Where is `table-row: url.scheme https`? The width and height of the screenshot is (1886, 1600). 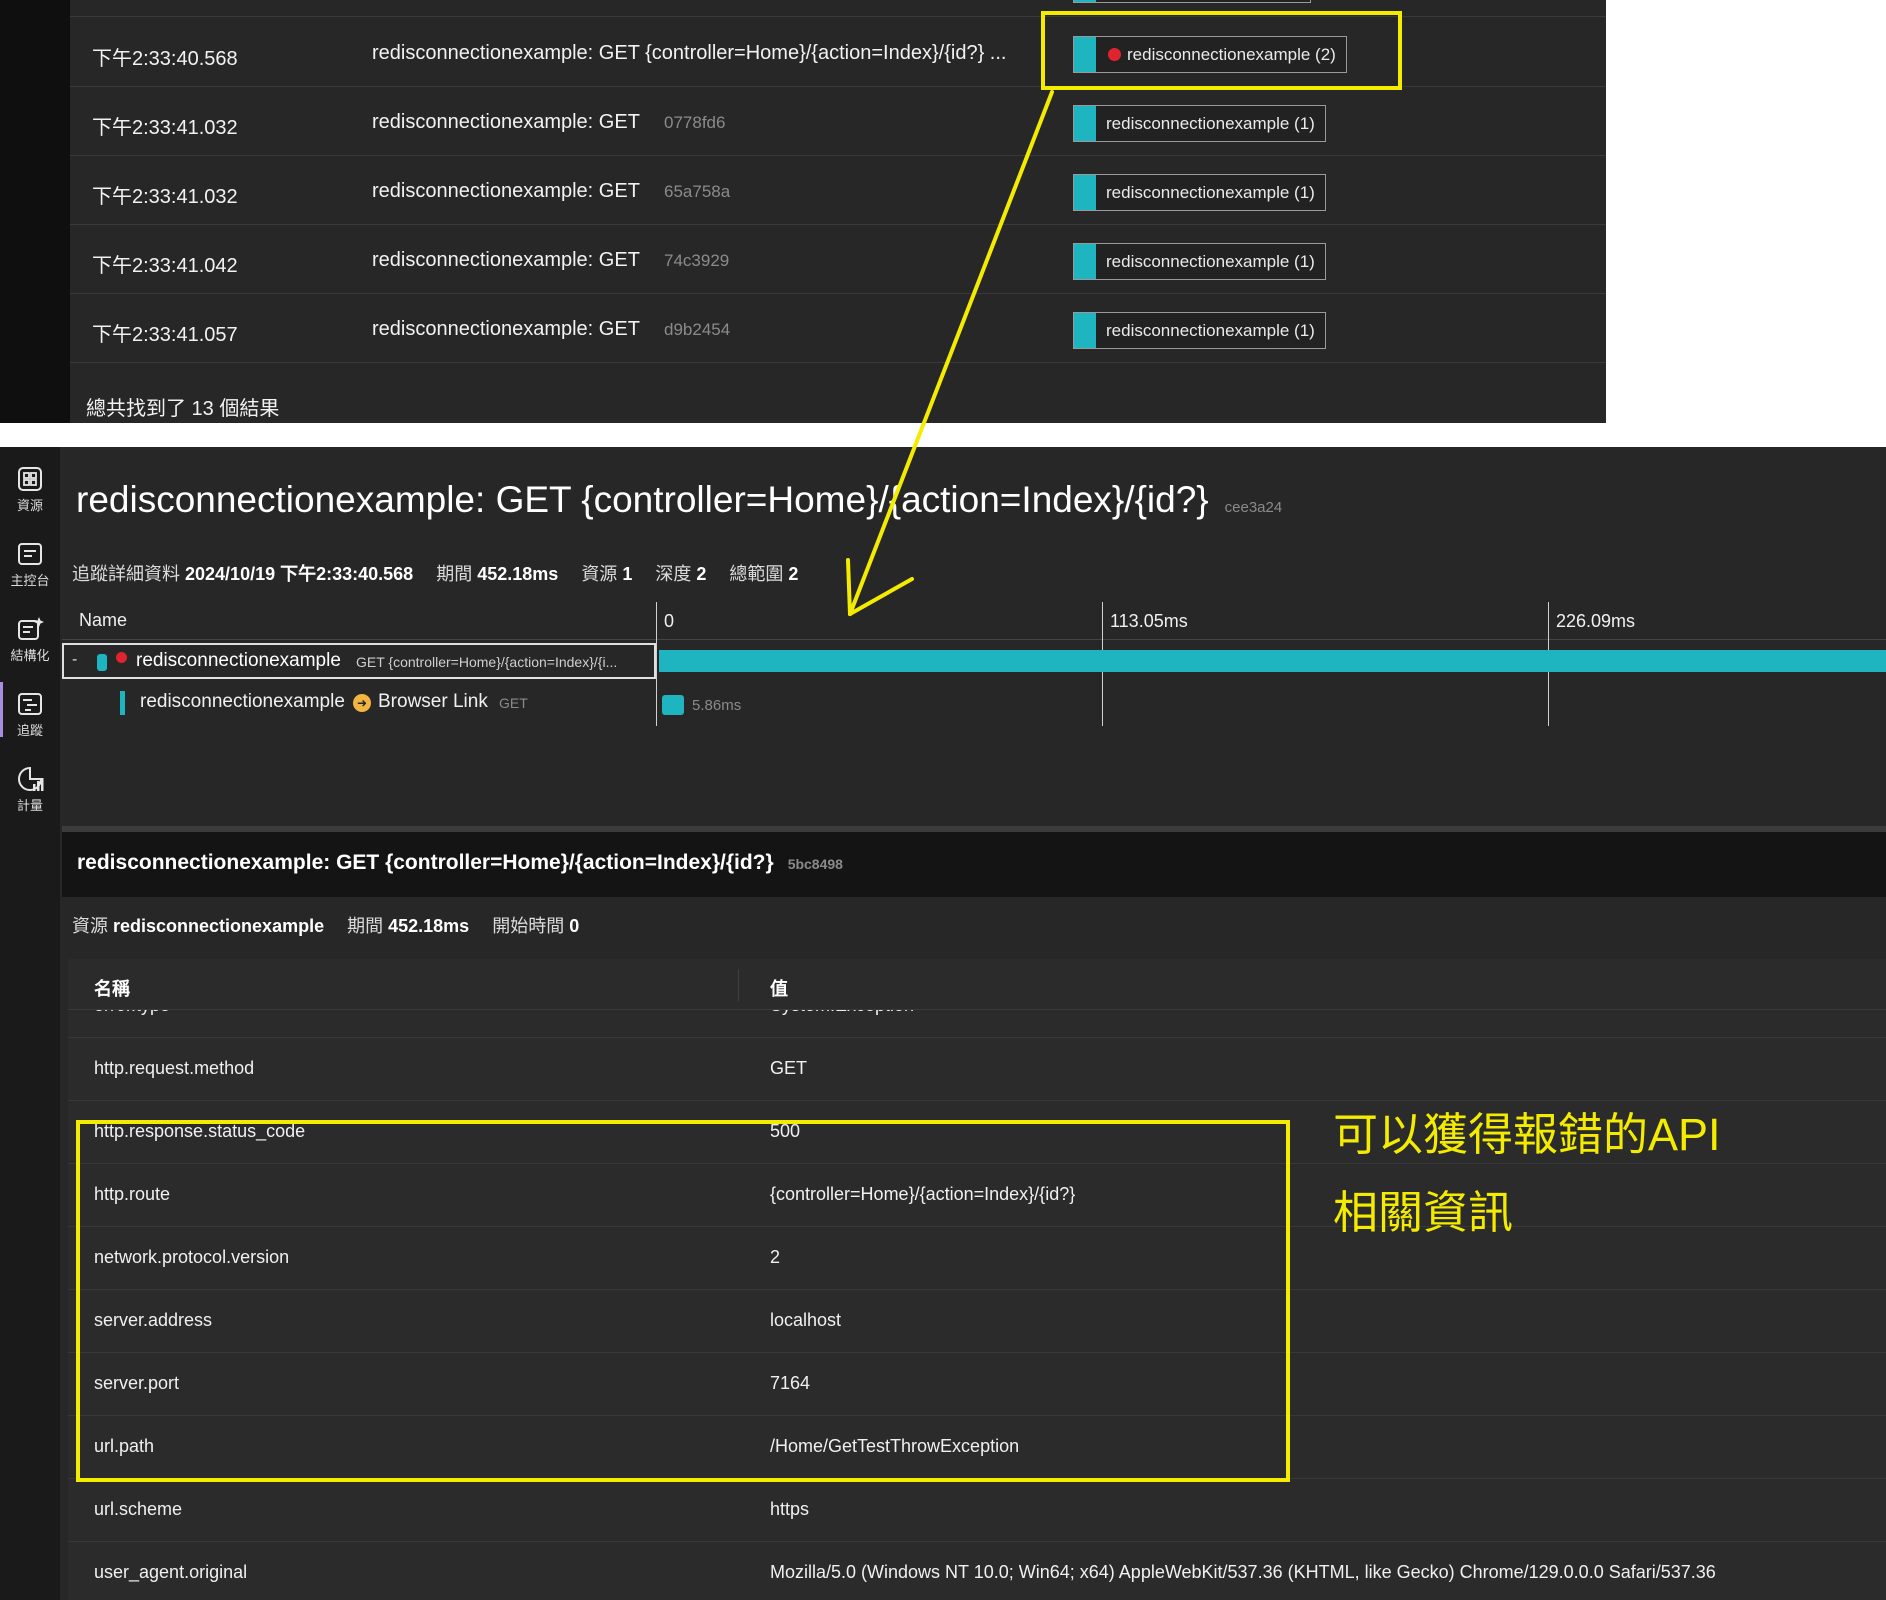
table-row: url.scheme https is located at coordinates (977, 1510).